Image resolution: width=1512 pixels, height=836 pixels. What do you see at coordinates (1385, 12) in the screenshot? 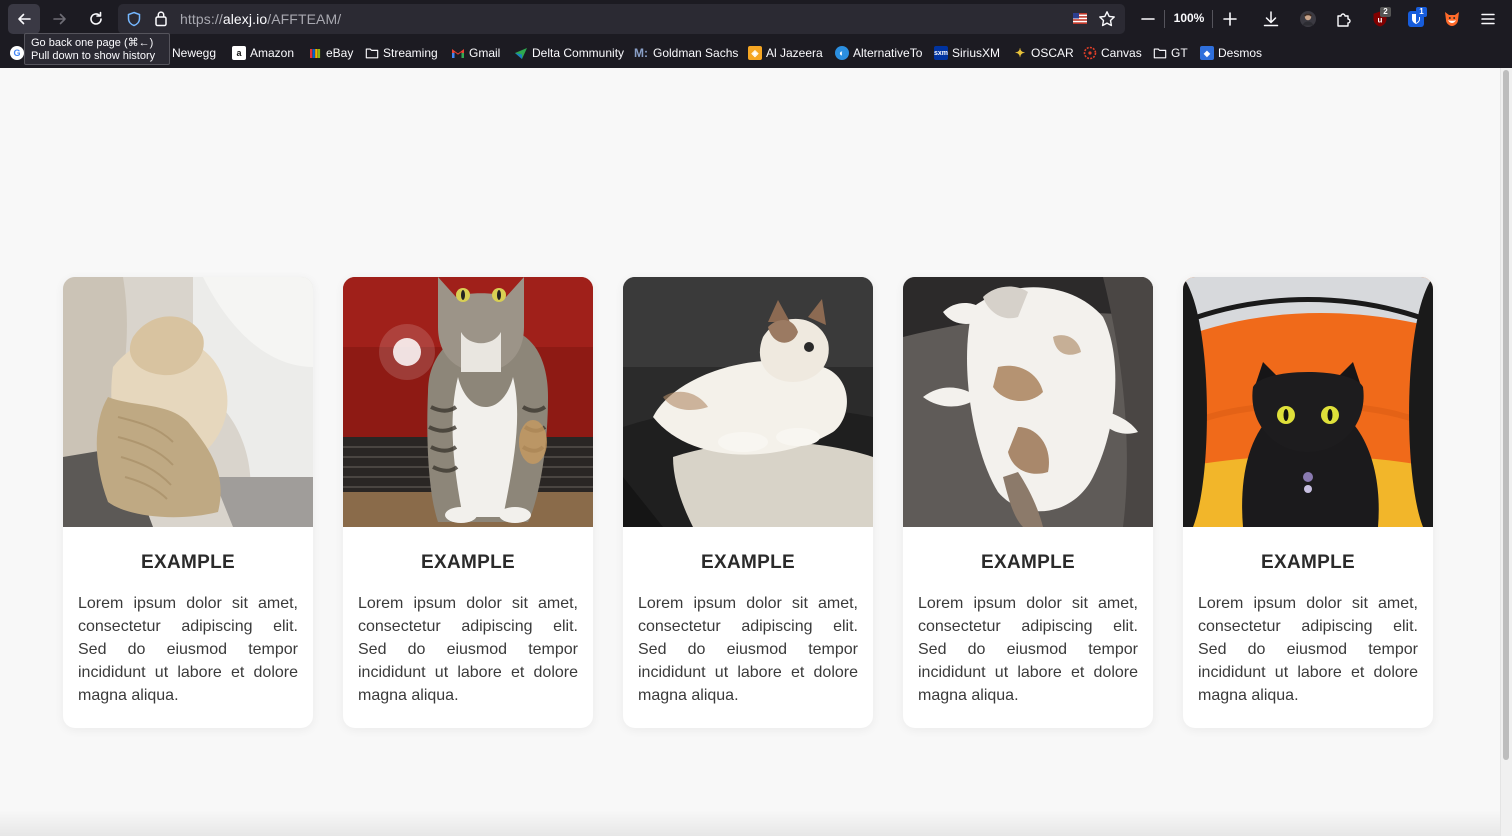
I see `ublock-badge: 2` at bounding box center [1385, 12].